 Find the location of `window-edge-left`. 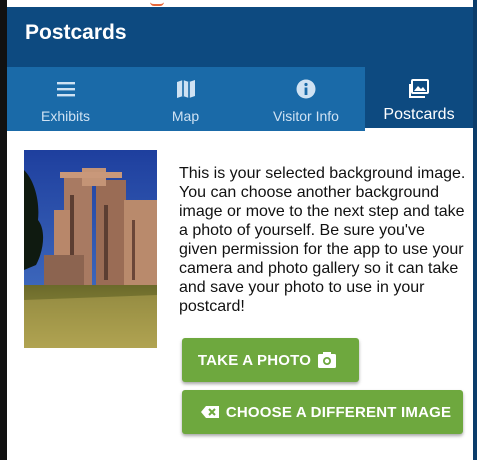

window-edge-left is located at coordinates (3, 230).